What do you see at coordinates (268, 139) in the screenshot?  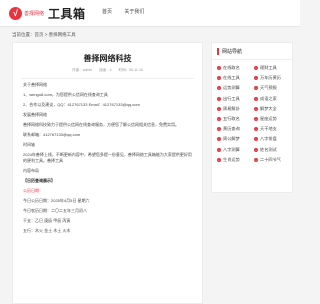 I see `sidebar-link-label: 八字排盘` at bounding box center [268, 139].